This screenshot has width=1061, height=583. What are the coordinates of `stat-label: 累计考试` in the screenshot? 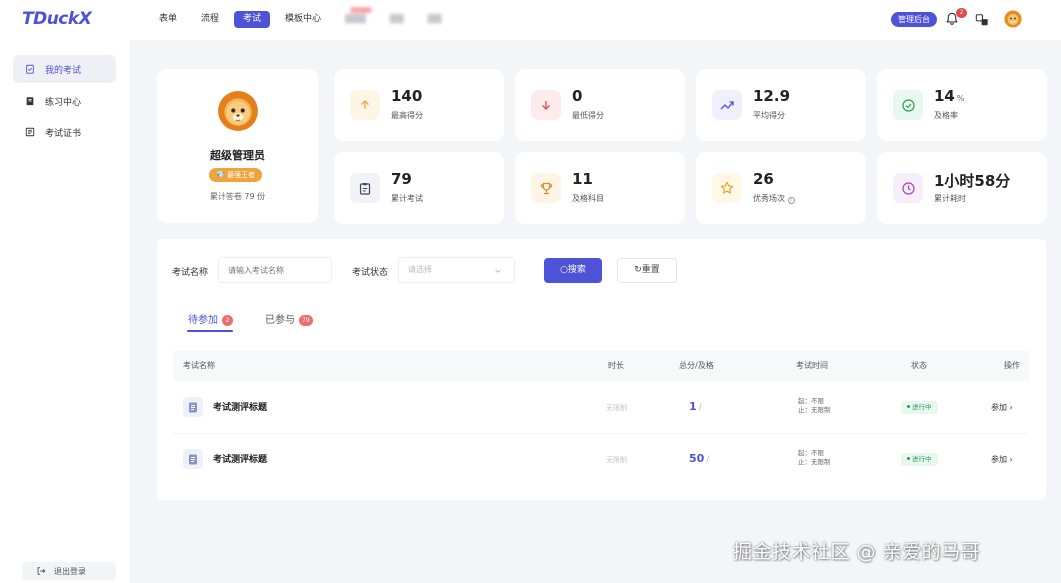 It's located at (407, 198).